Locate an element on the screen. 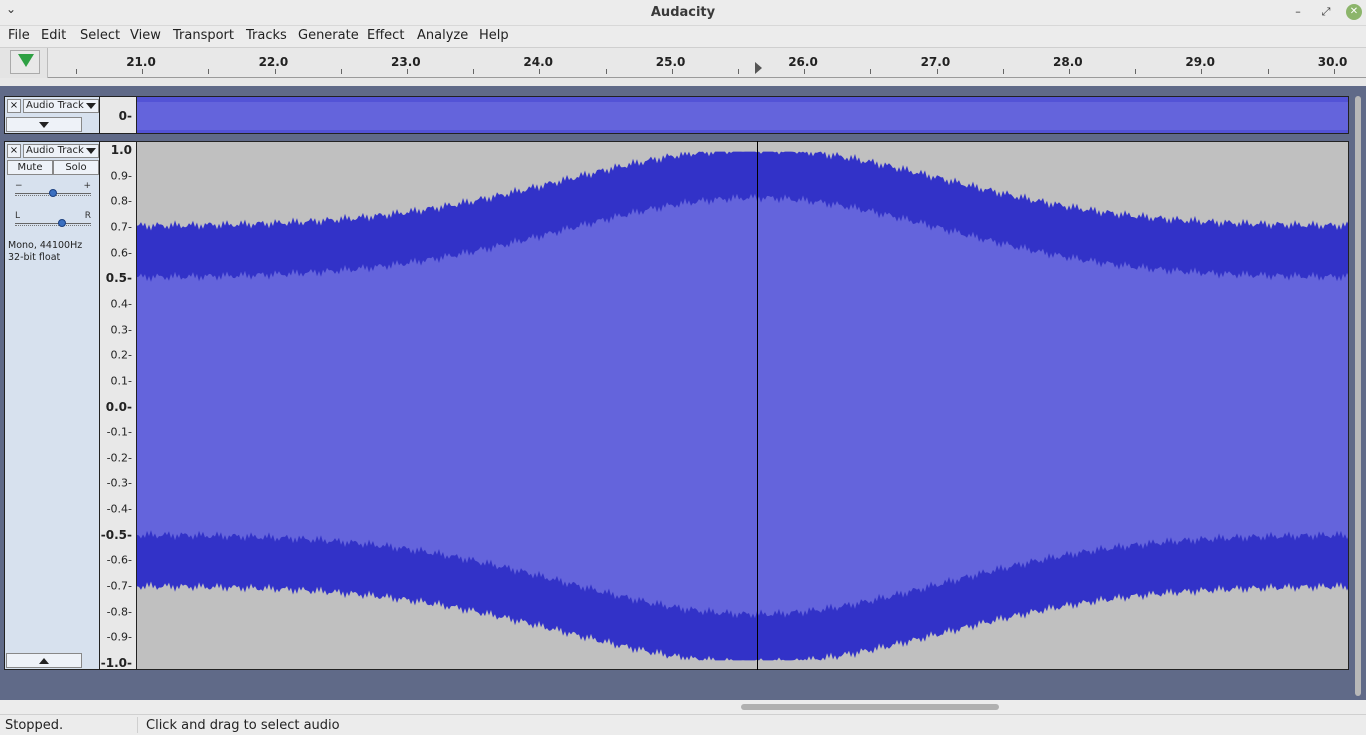 The image size is (1366, 735). menu-select: Select is located at coordinates (100, 35).